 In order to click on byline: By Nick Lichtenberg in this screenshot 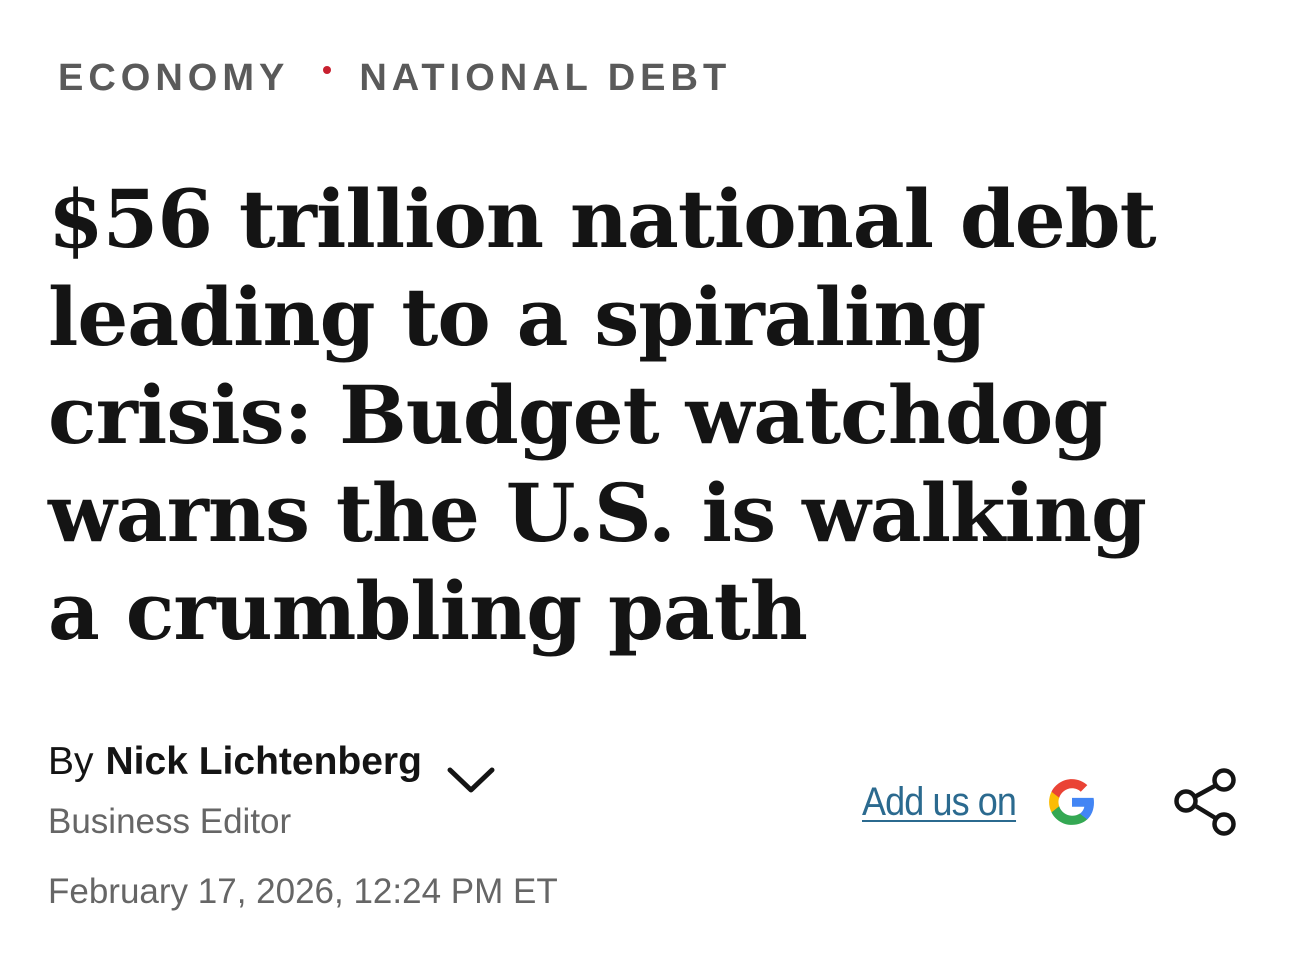, I will do `click(273, 765)`.